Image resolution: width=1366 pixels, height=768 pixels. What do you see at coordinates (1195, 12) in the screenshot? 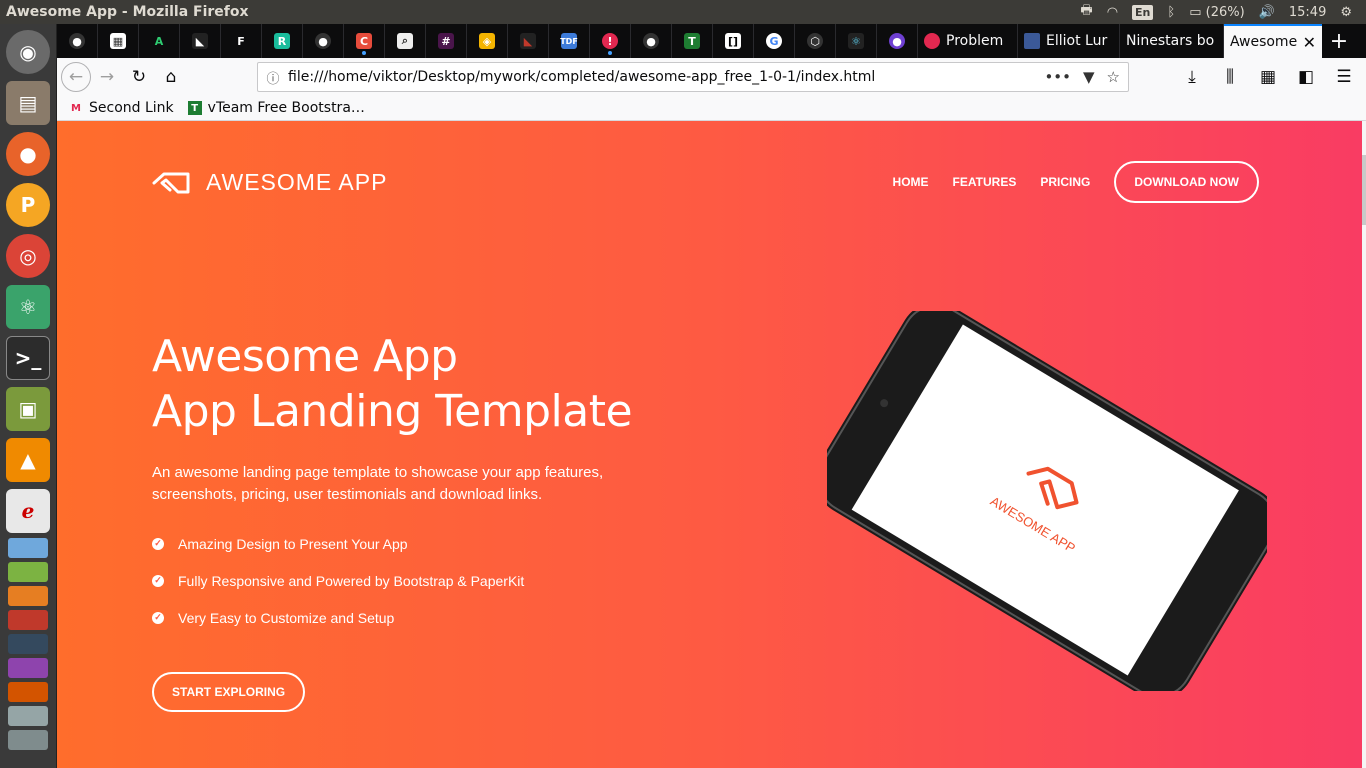
I see `battery-icon: ▭` at bounding box center [1195, 12].